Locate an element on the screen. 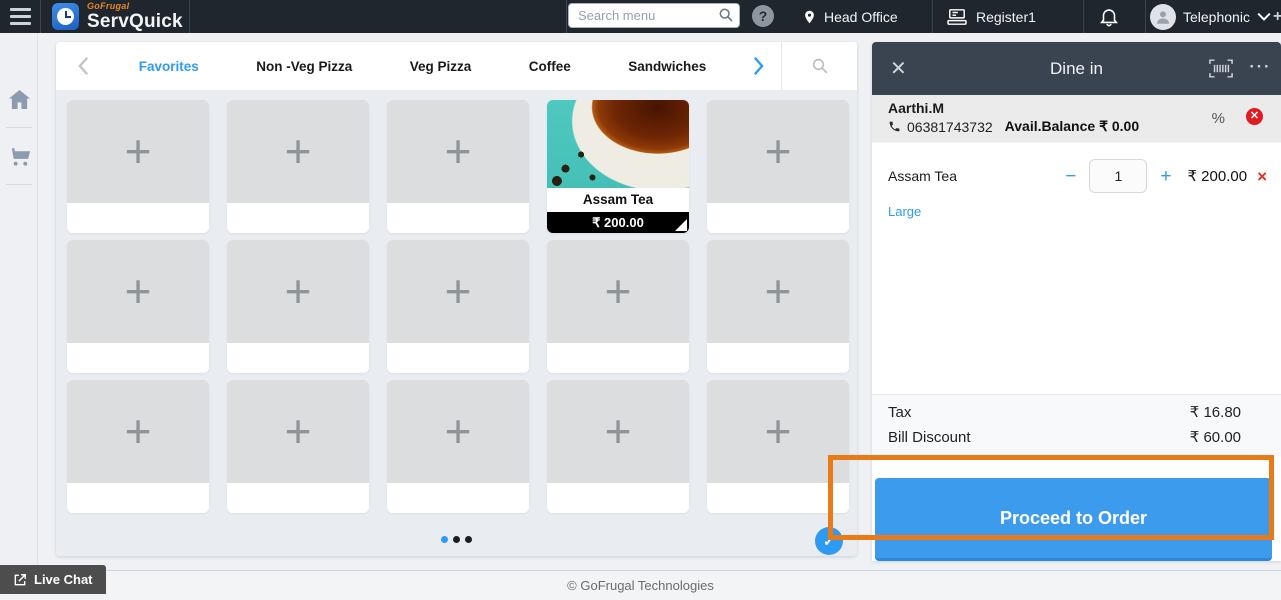 The width and height of the screenshot is (1281, 600). home-icon is located at coordinates (19, 99).